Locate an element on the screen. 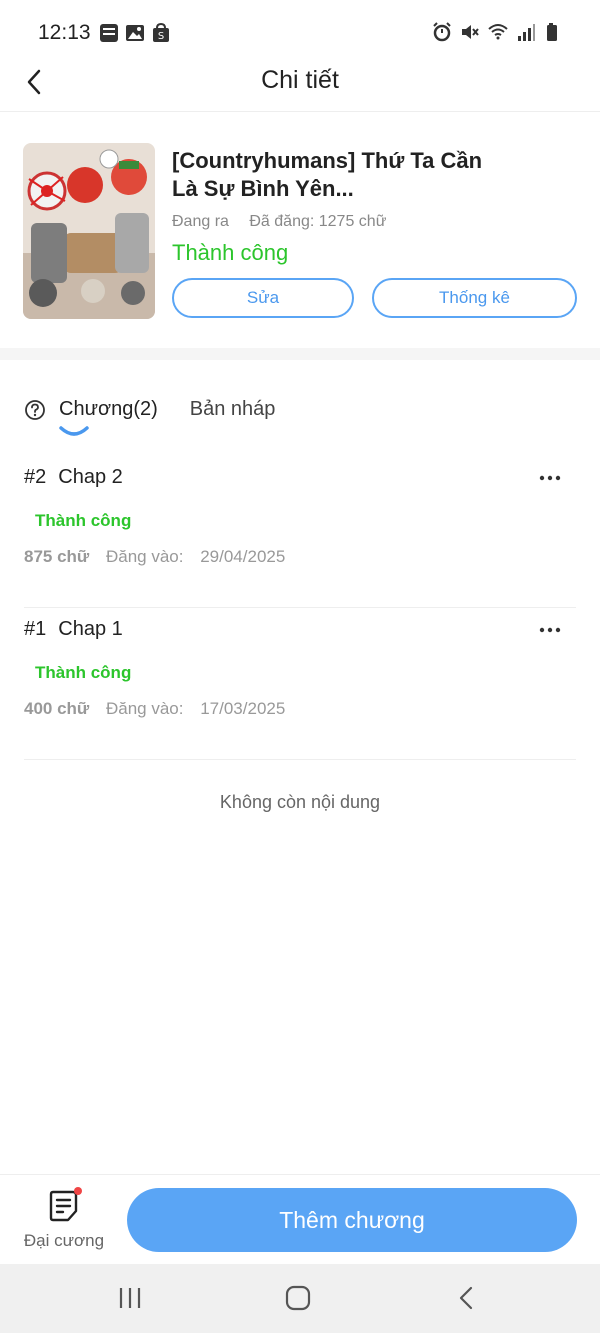  chapter-date: 17/03/2025 is located at coordinates (243, 708).